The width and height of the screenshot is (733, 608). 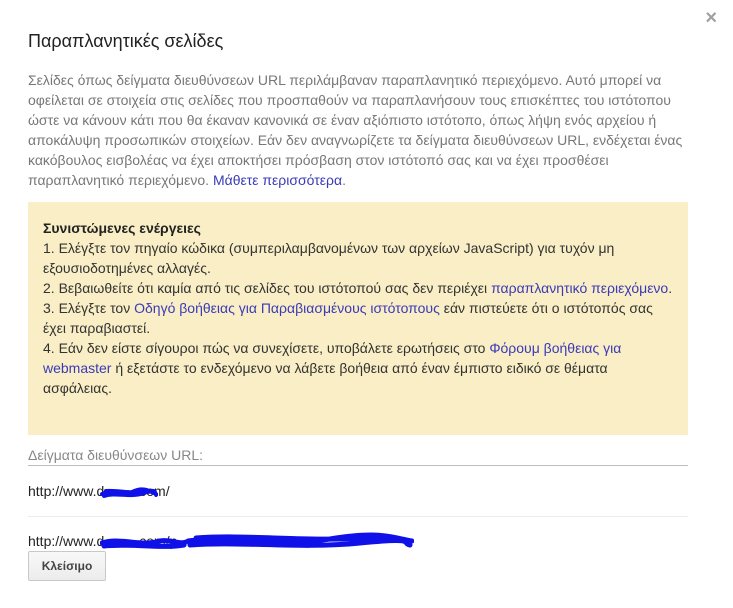 What do you see at coordinates (126, 41) in the screenshot?
I see `dialog-title: Παραπλανητικές σελίδες` at bounding box center [126, 41].